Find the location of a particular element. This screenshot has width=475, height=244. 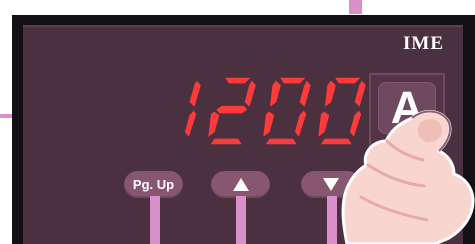

unit-label: A is located at coordinates (407, 107).